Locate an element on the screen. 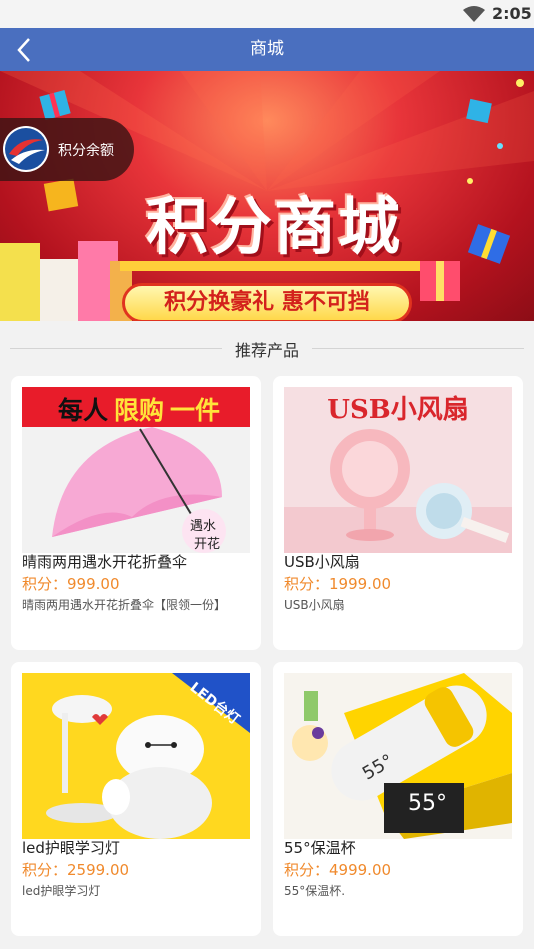  wifi-icon is located at coordinates (474, 14).